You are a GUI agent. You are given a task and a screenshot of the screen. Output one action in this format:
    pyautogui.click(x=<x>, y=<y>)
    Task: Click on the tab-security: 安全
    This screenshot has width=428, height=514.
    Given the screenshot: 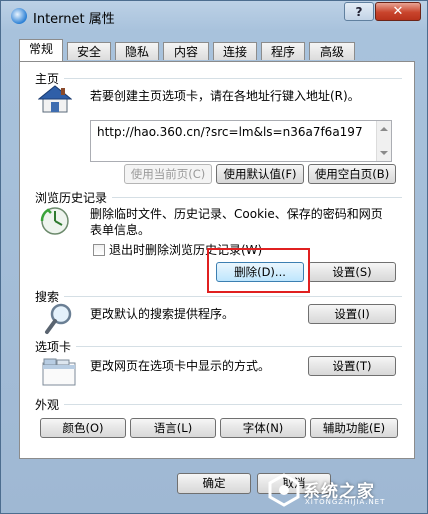 What is the action you would take?
    pyautogui.click(x=89, y=51)
    